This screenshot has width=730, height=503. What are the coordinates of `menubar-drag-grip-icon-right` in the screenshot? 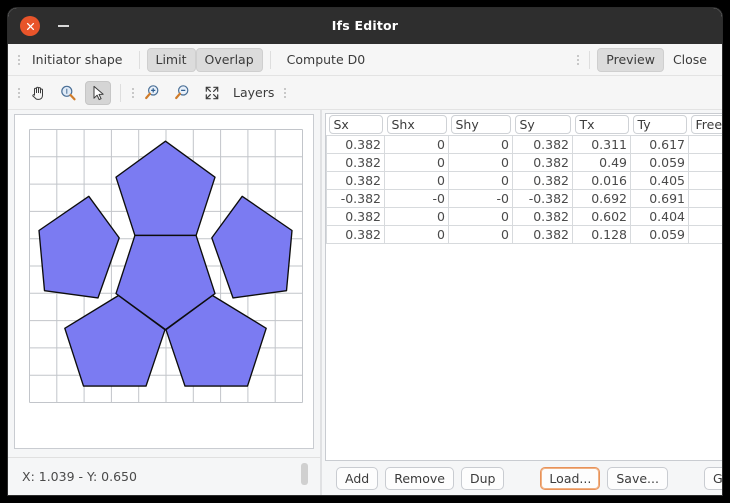 It's located at (577, 60).